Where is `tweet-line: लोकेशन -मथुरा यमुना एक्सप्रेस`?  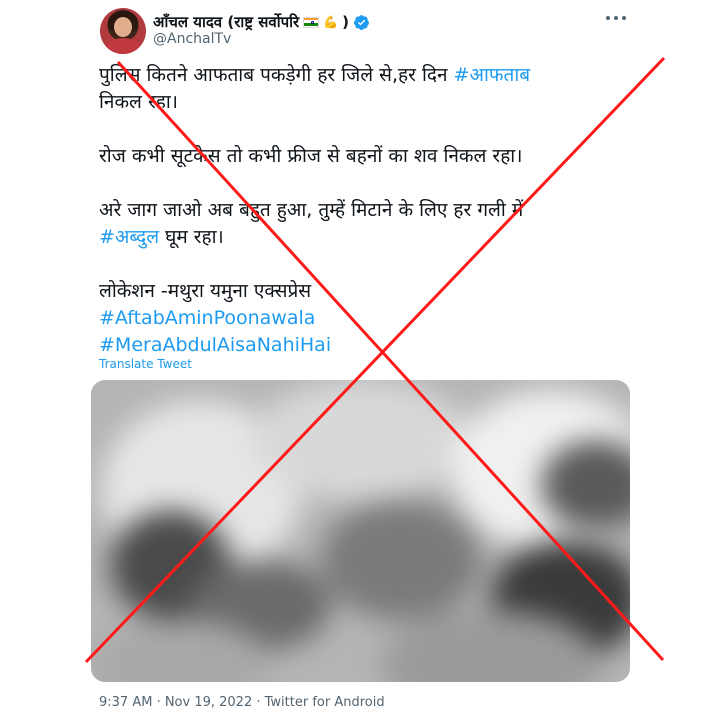
tweet-line: लोकेशन -मथुरा यमुना एक्सप्रेस is located at coordinates (364, 291).